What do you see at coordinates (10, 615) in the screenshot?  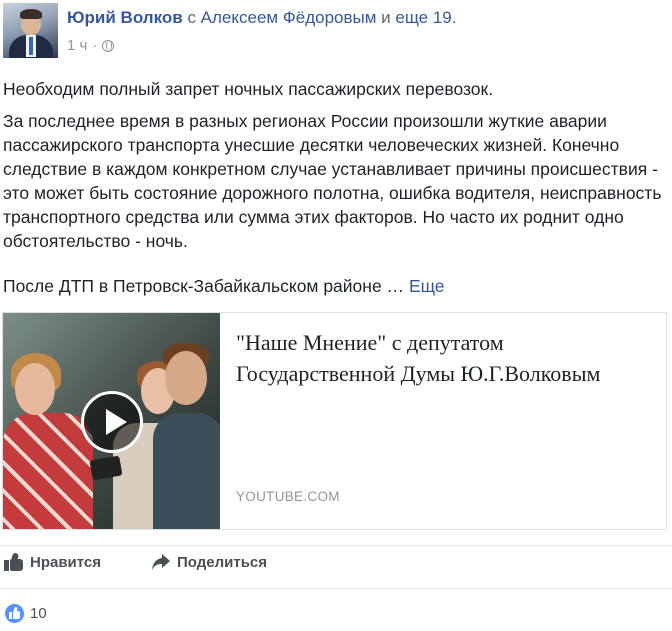 I see `like-reaction-cuff` at bounding box center [10, 615].